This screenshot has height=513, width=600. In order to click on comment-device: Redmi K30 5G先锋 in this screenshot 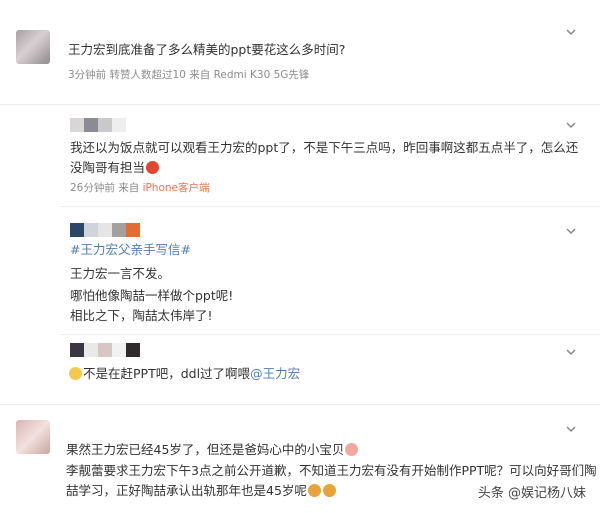, I will do `click(262, 75)`.